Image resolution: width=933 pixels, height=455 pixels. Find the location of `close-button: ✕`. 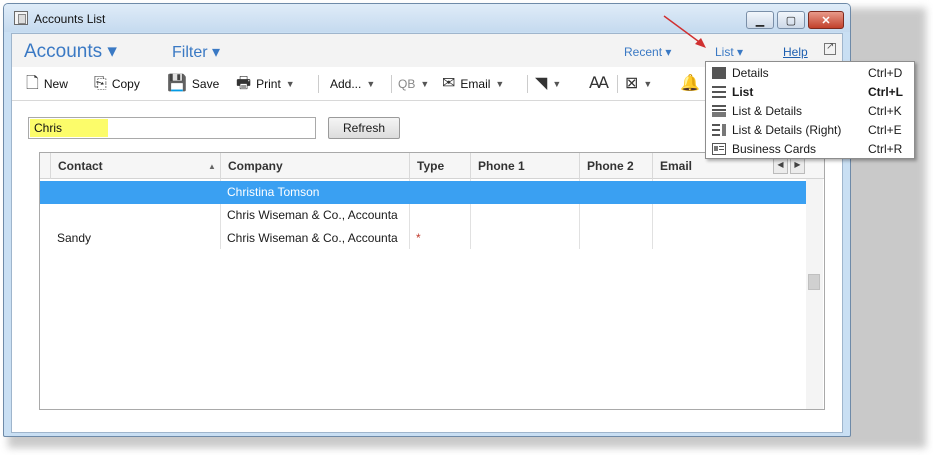

close-button: ✕ is located at coordinates (826, 20).